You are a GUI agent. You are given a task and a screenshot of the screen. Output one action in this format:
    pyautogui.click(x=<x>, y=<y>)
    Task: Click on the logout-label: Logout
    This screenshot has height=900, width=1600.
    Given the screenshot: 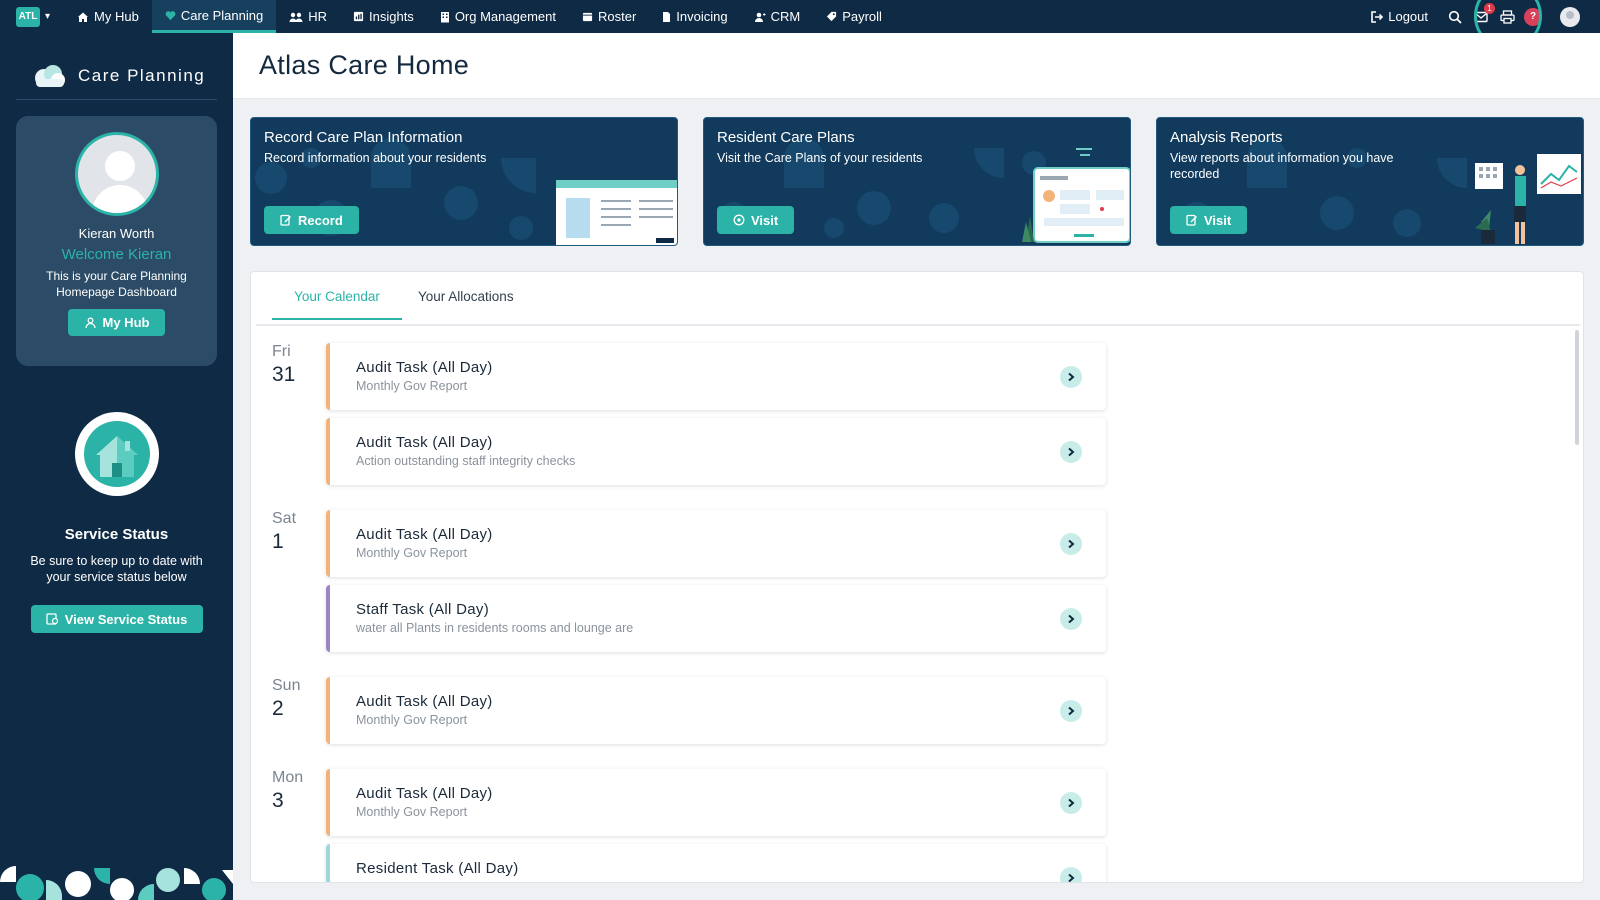 What is the action you would take?
    pyautogui.click(x=1408, y=16)
    